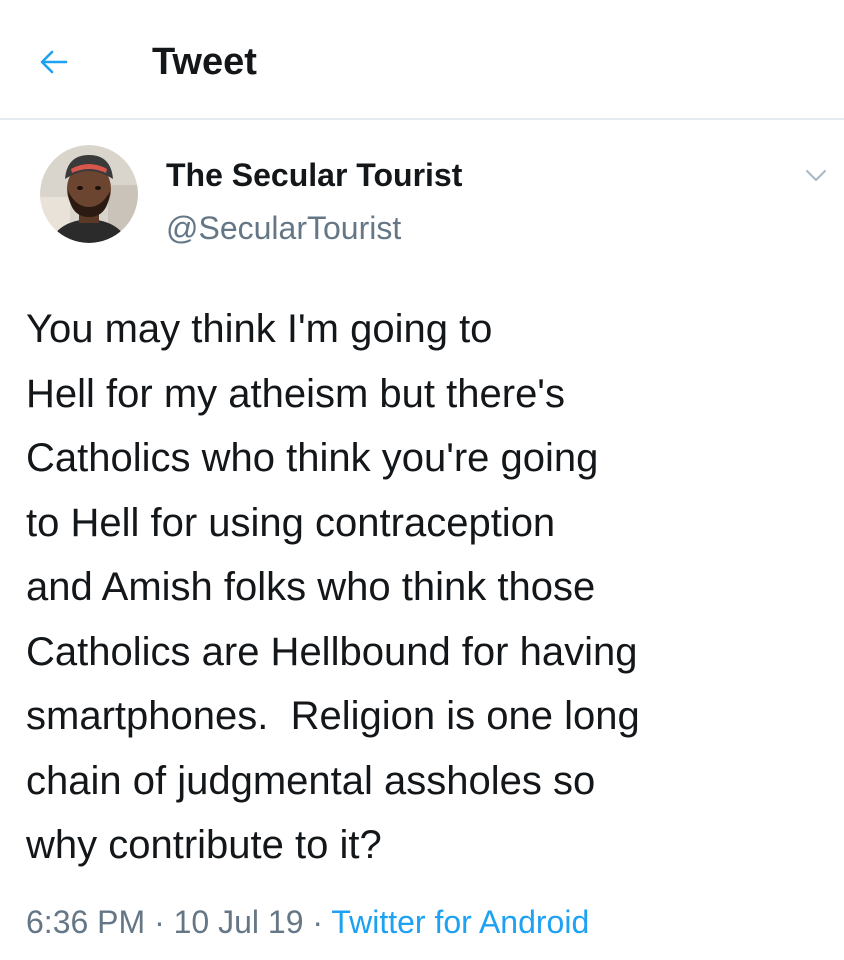 This screenshot has height=960, width=844. I want to click on more-options-button, so click(816, 176).